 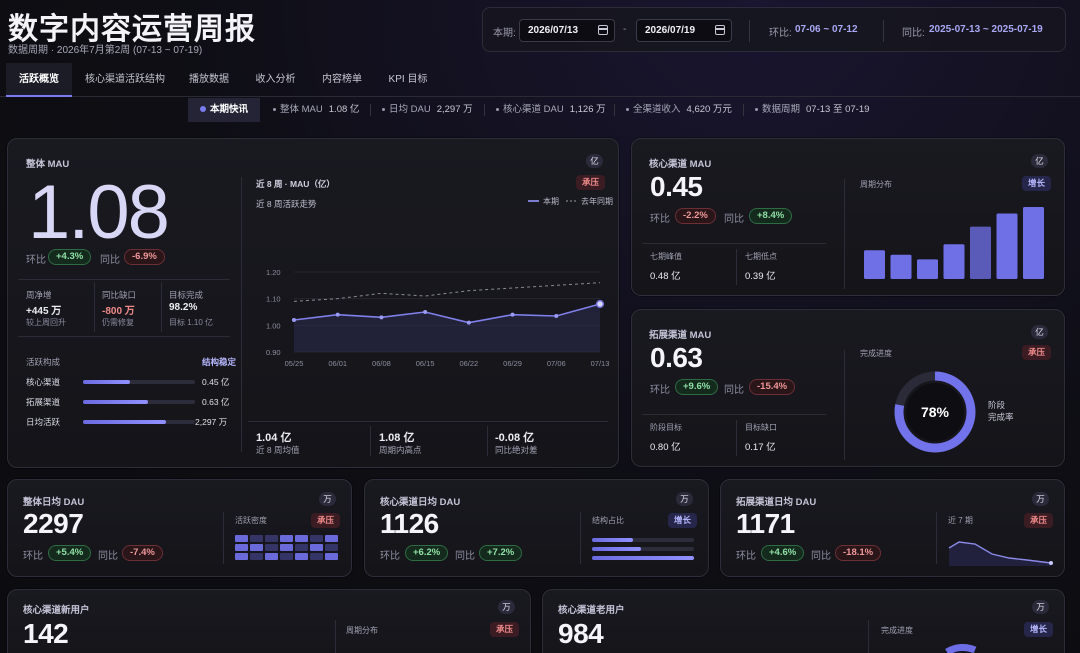 What do you see at coordinates (761, 427) in the screenshot?
I see `gap-label: 目标缺口` at bounding box center [761, 427].